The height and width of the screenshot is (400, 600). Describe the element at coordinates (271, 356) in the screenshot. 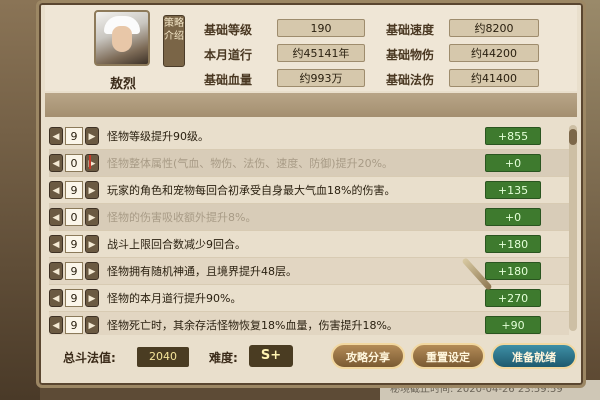

I see `difficulty-badge: S+` at that location.